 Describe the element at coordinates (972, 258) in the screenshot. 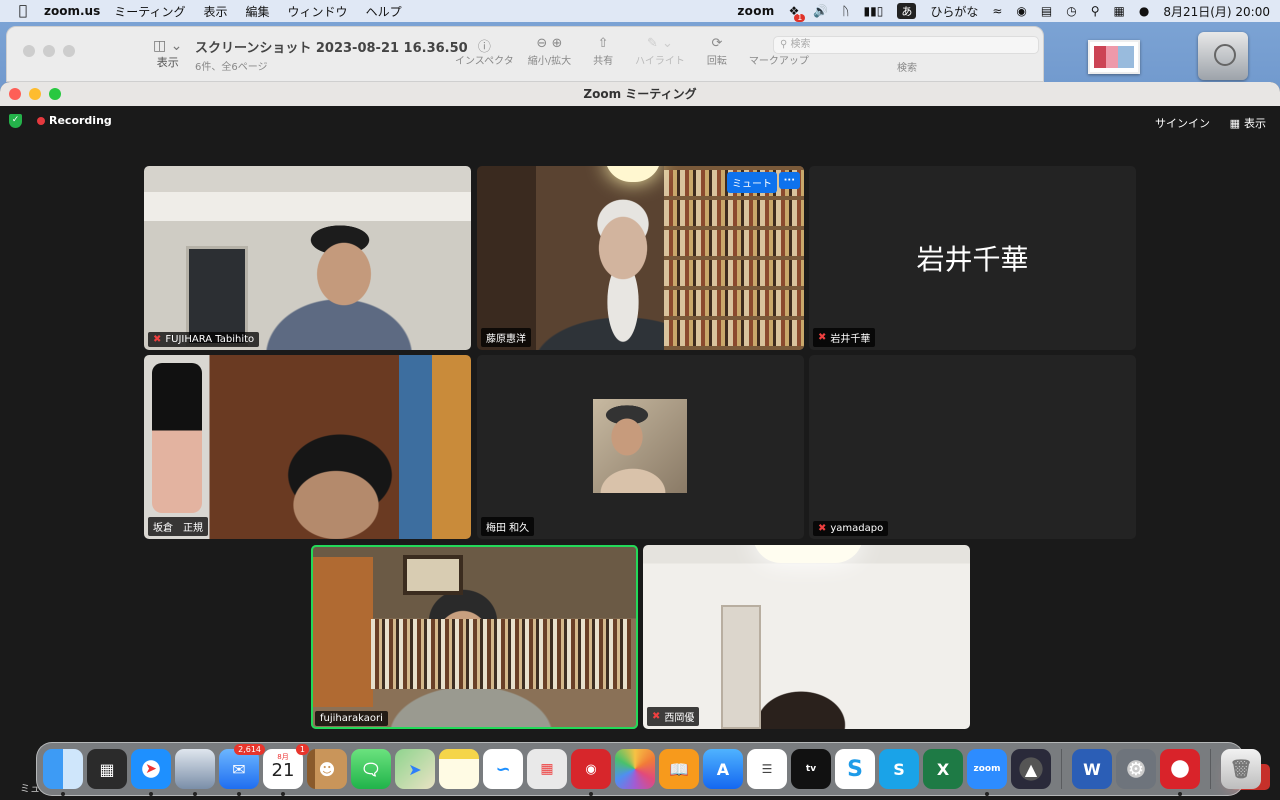

I see `video-tile-iwai-chika: 岩井千華 ✖ 岩井千華` at that location.